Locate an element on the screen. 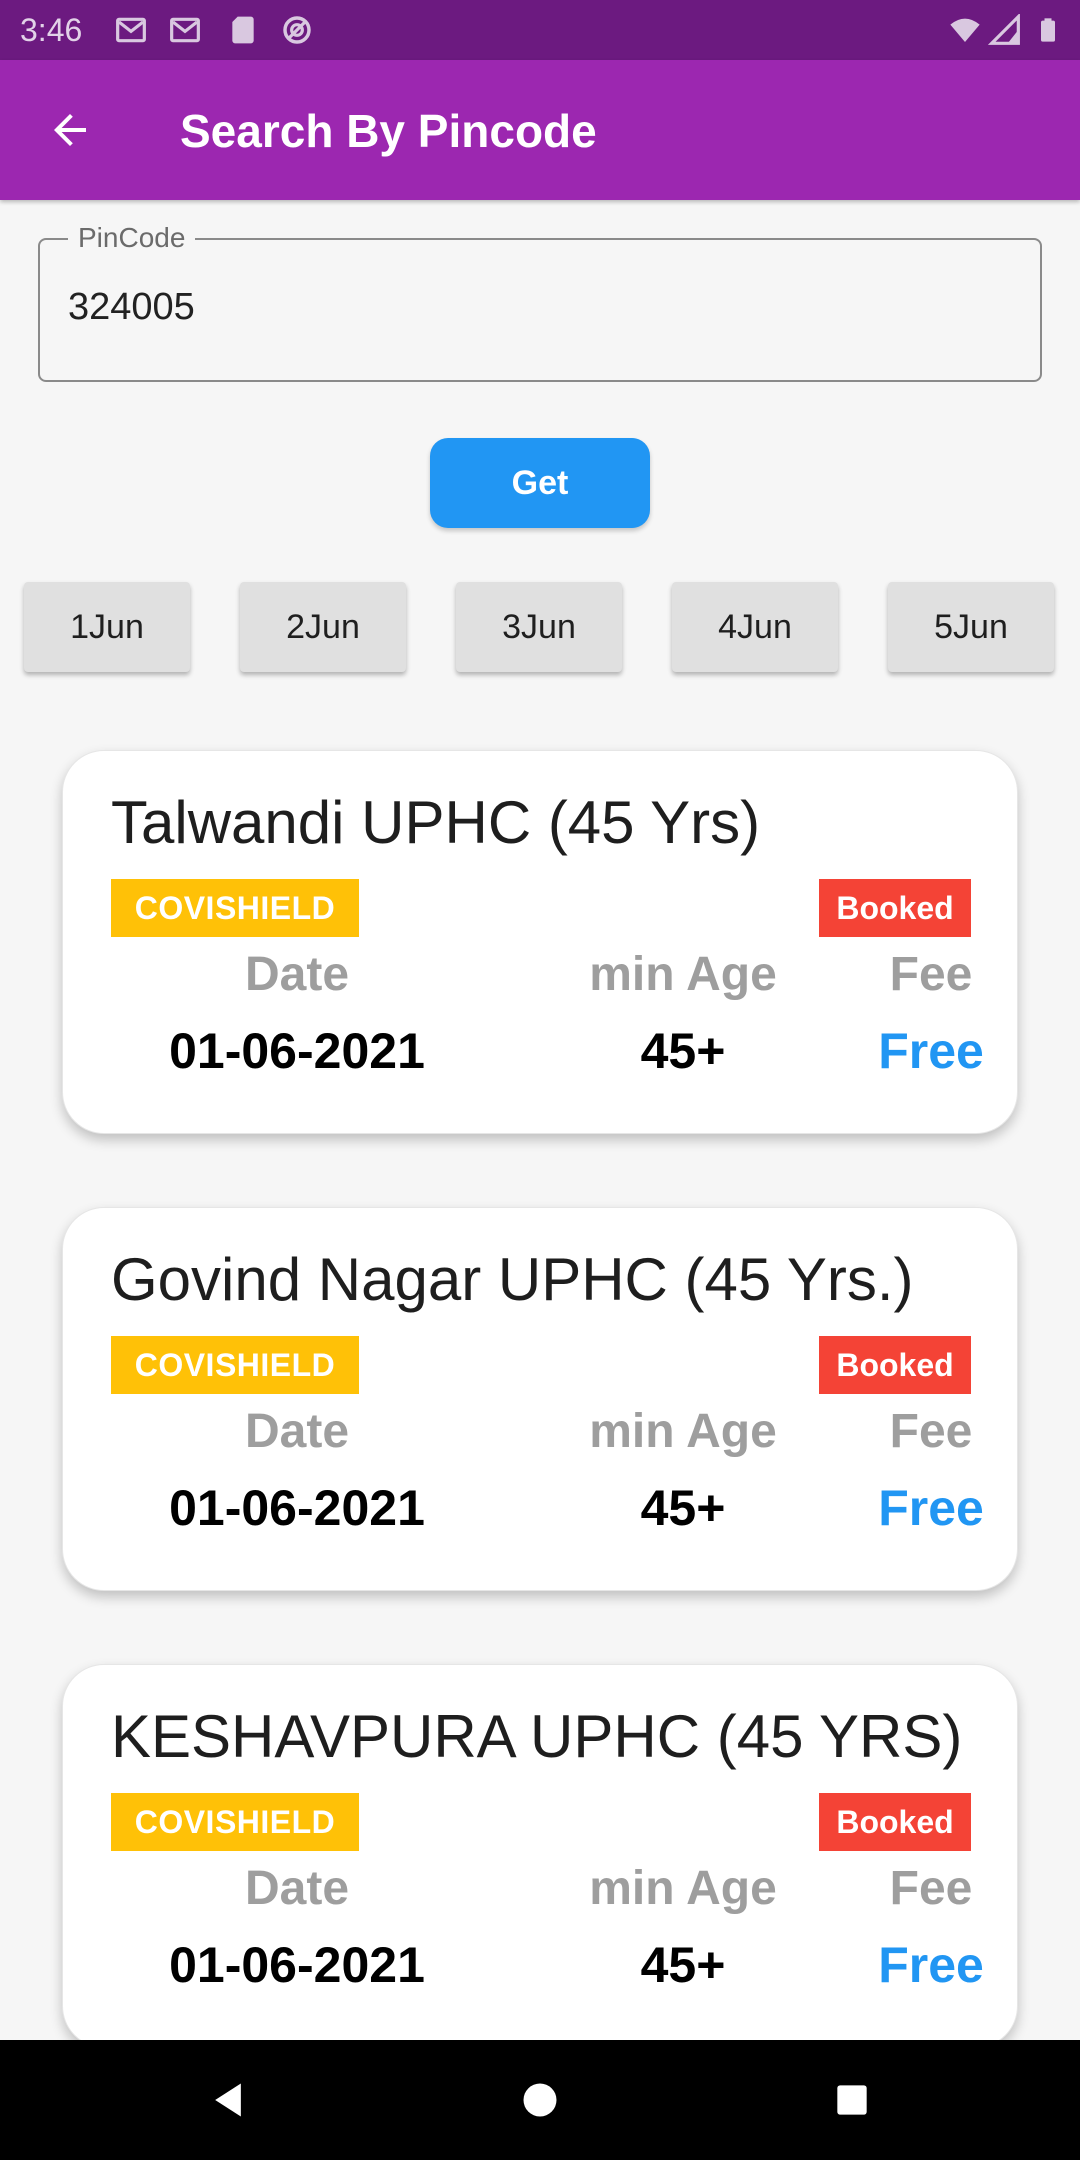 The width and height of the screenshot is (1080, 2160). nav-home-button is located at coordinates (540, 2100).